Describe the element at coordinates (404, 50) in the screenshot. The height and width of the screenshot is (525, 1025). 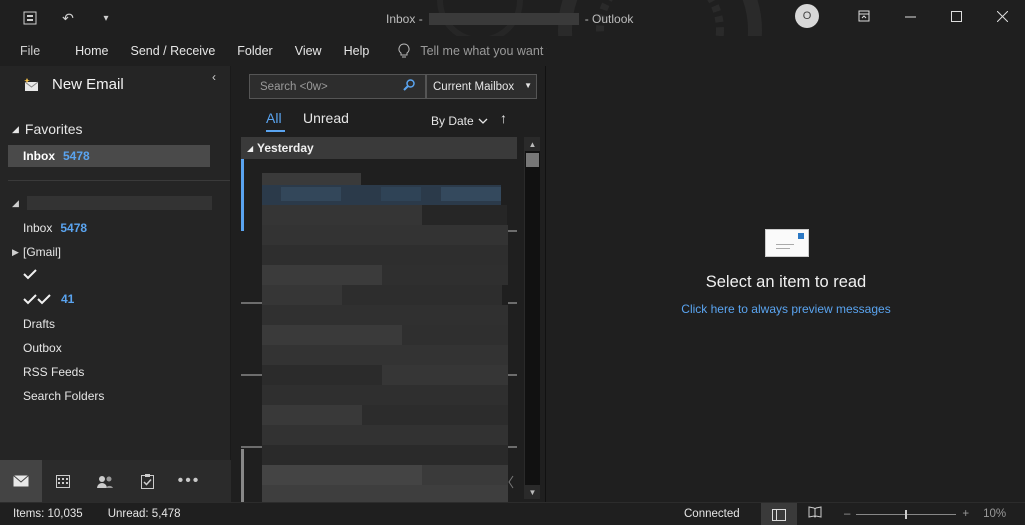
I see `lightbulb-icon` at that location.